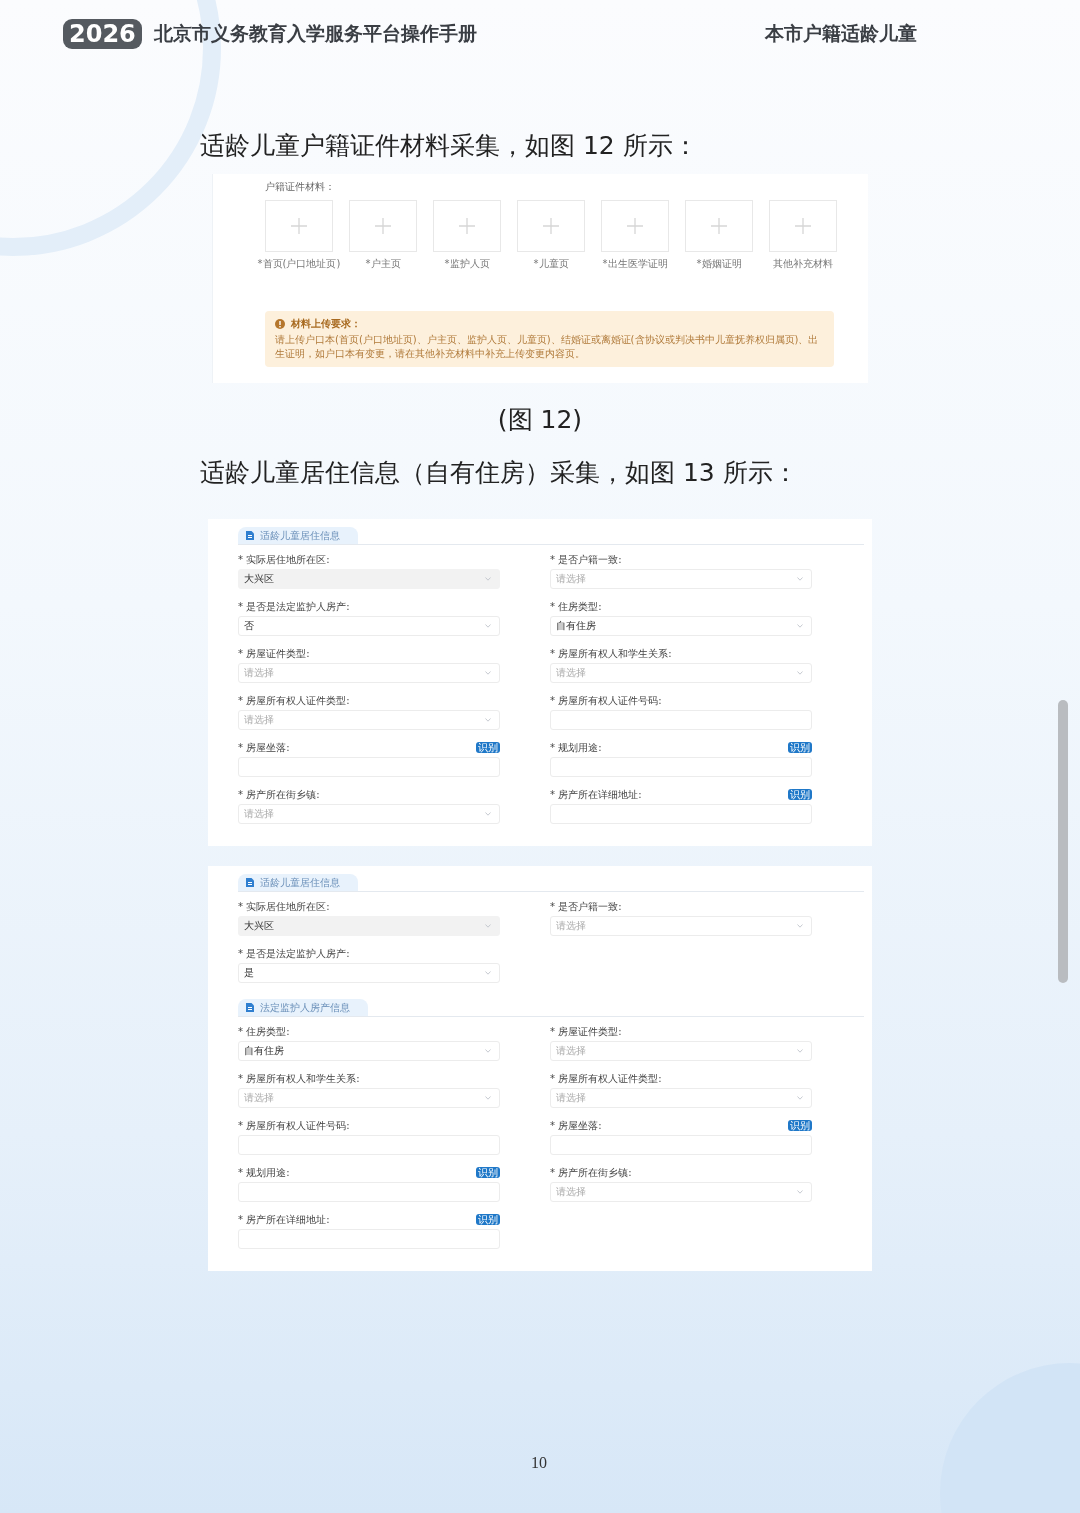 The image size is (1080, 1513). Describe the element at coordinates (280, 324) in the screenshot. I see `info-icon` at that location.